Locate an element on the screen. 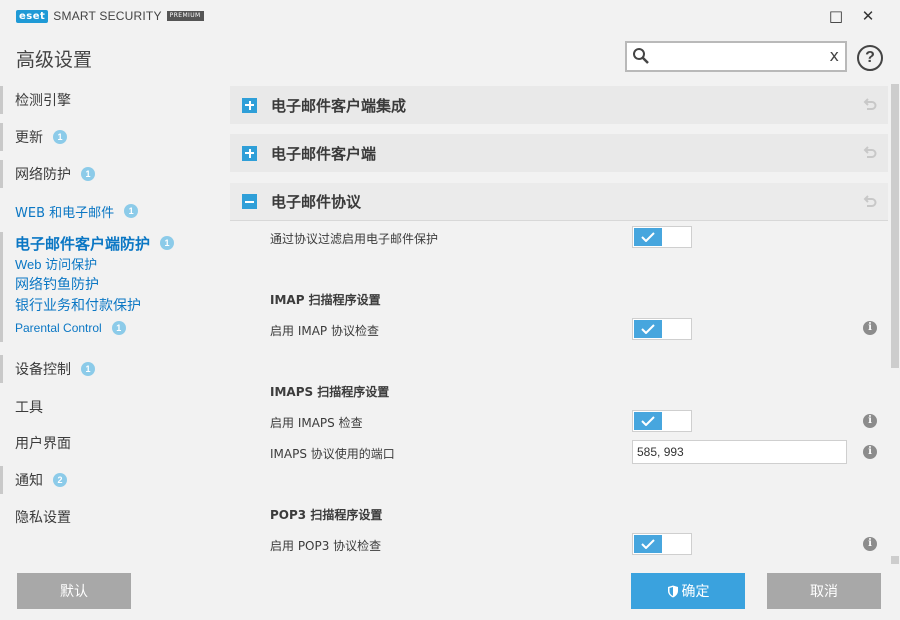 The image size is (900, 620). imaps-ports-label: IMAPS 协议使用的端口 is located at coordinates (332, 454).